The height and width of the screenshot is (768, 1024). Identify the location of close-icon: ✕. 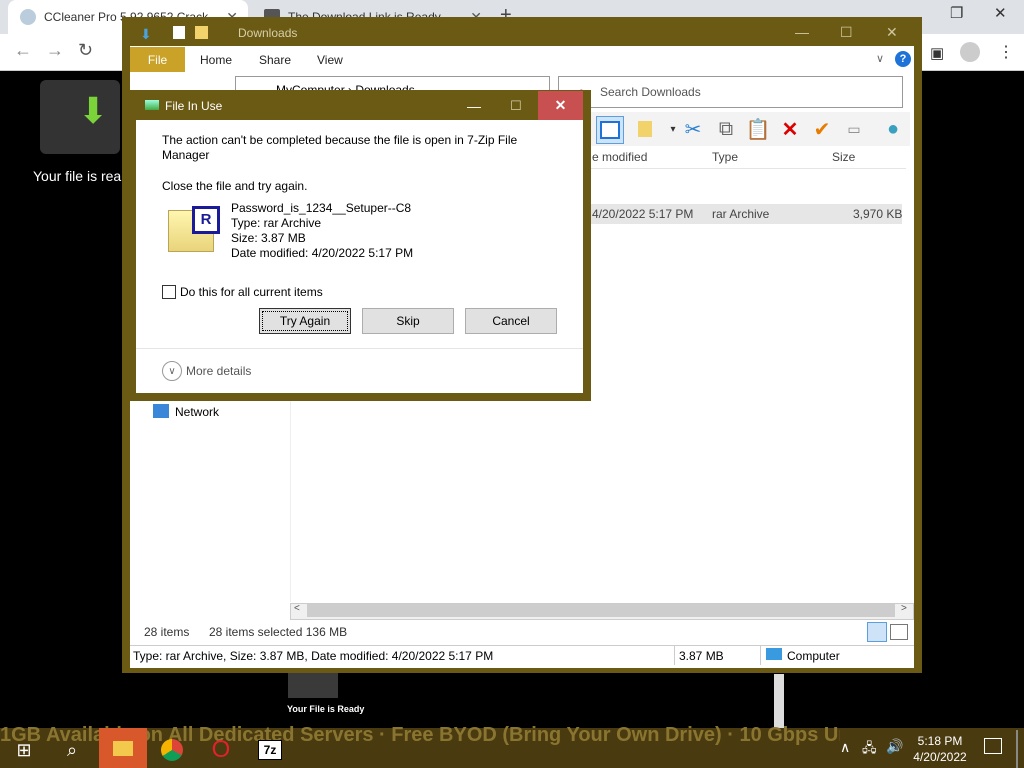
(892, 32).